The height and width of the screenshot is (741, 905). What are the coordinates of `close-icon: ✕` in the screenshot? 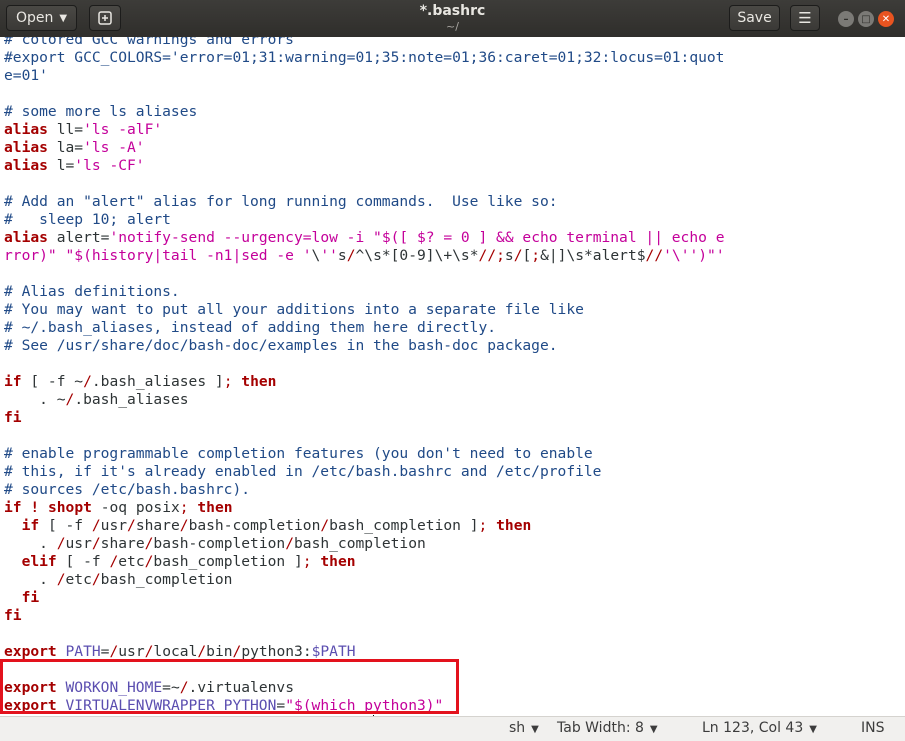 It's located at (886, 19).